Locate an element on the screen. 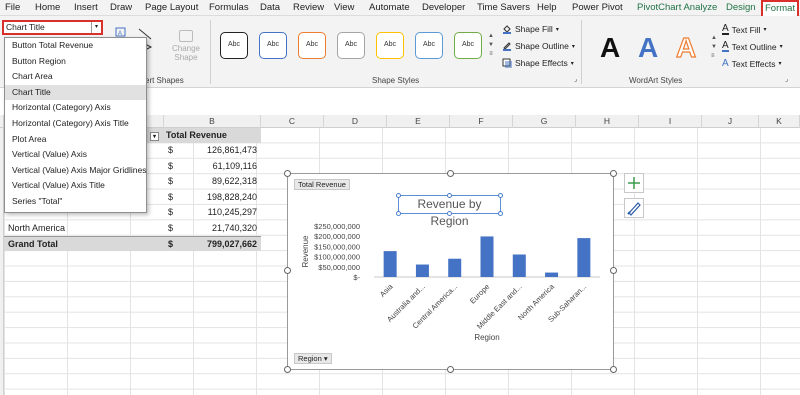 This screenshot has height=395, width=800. wordart-blue-a: A is located at coordinates (648, 48).